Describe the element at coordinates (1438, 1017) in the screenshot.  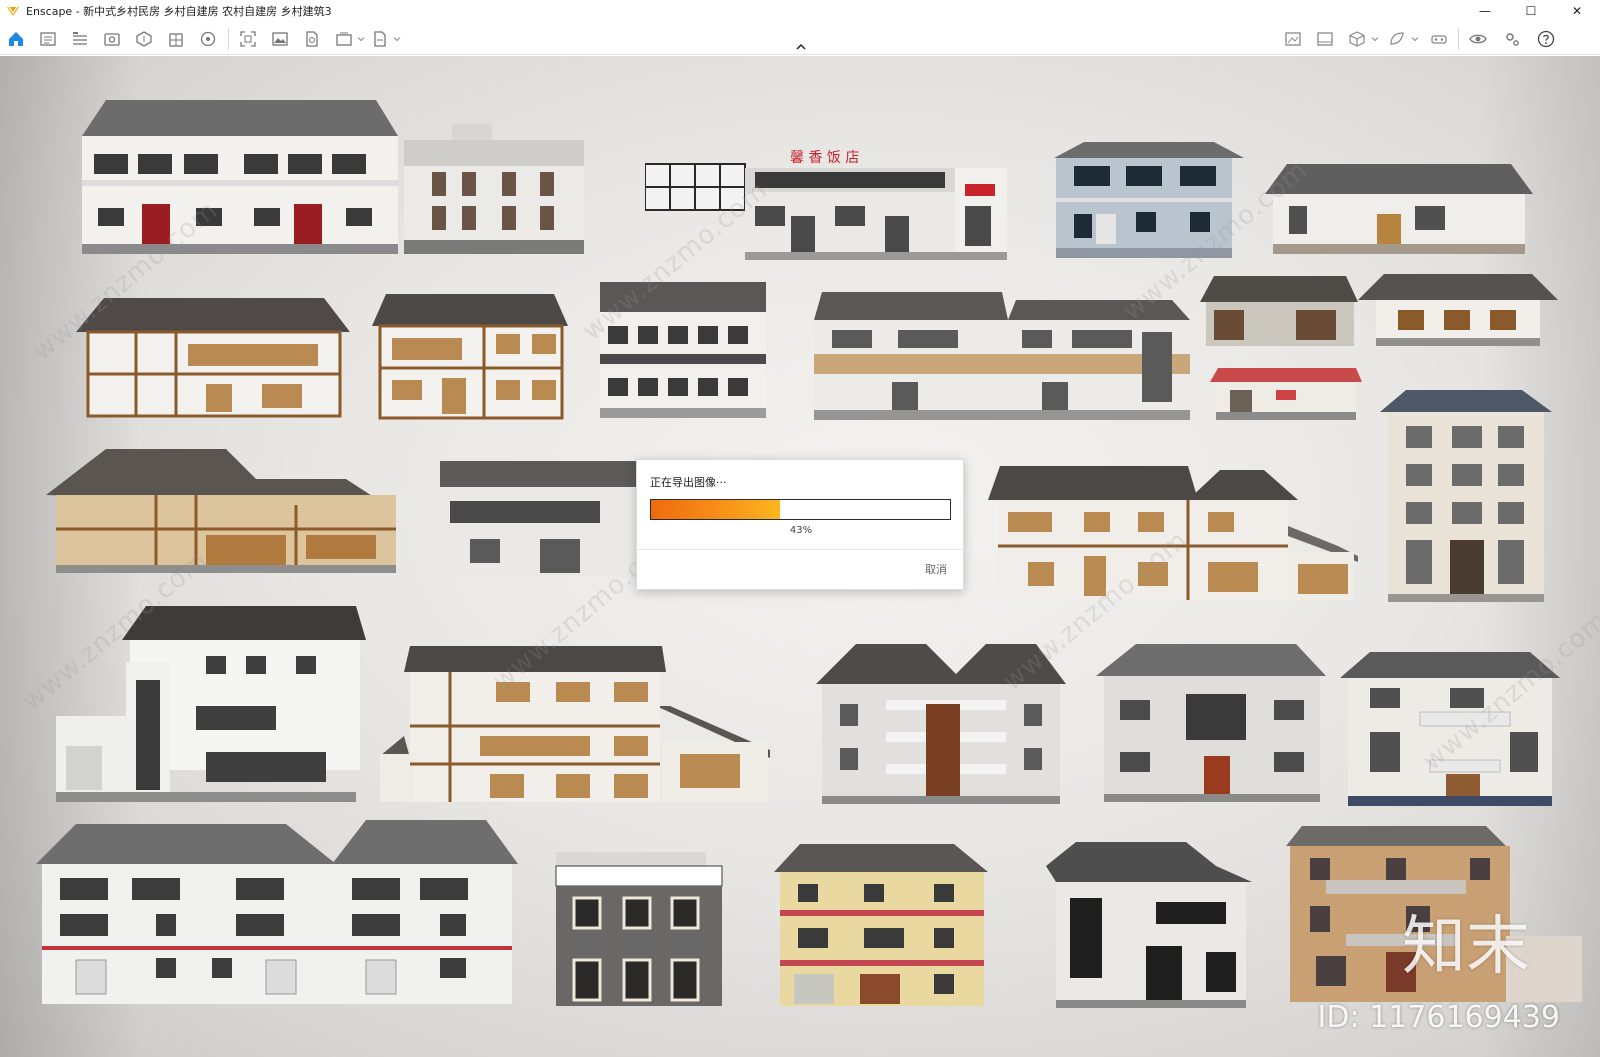
I see `model-id-label: ID: 1176169439` at that location.